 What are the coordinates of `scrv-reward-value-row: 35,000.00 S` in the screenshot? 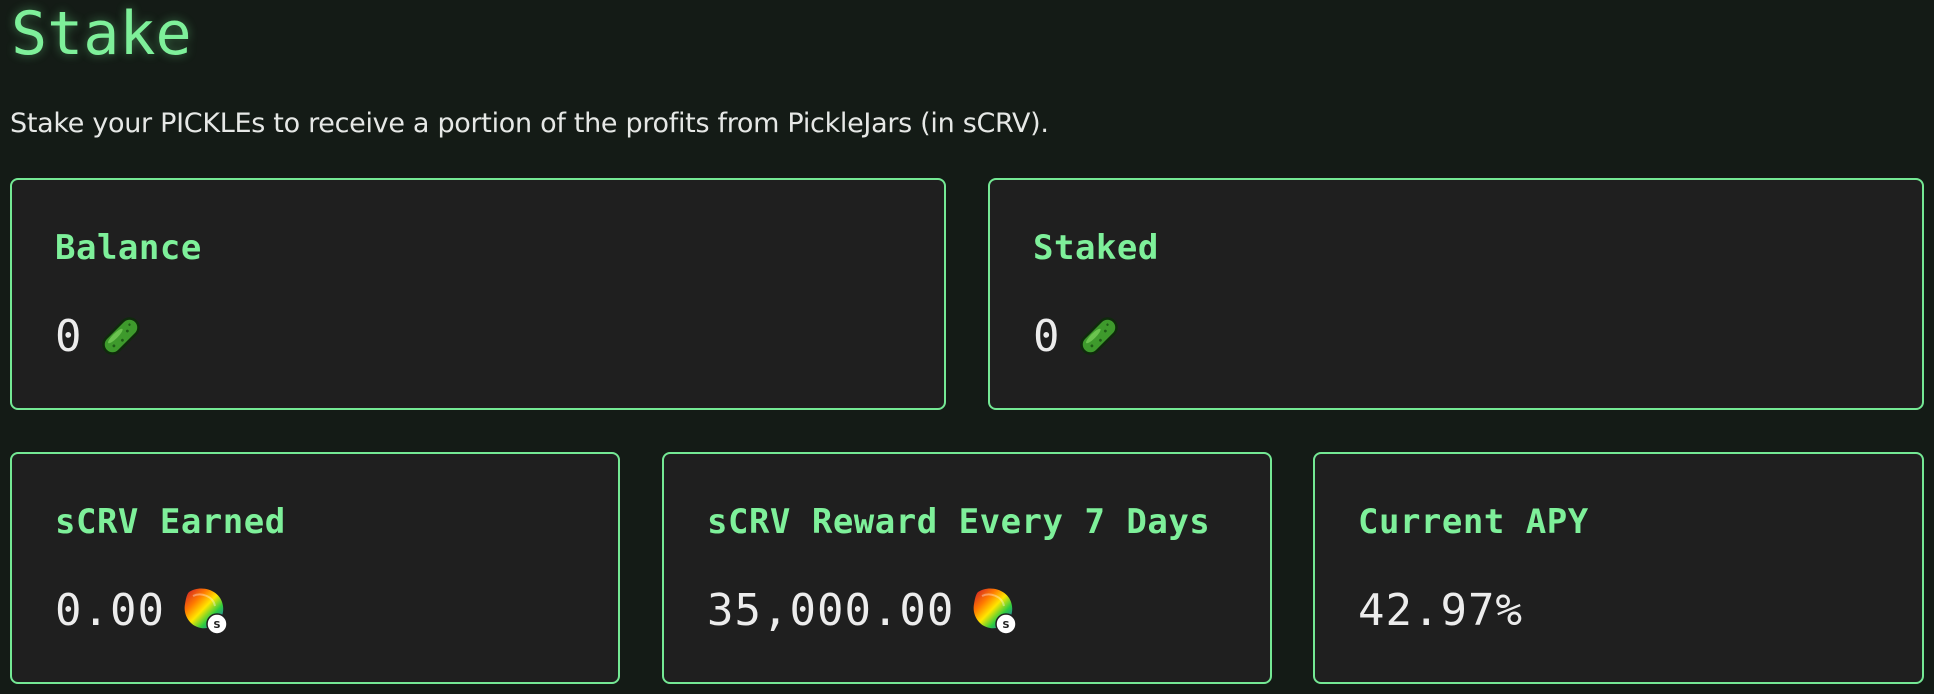 It's located at (863, 610).